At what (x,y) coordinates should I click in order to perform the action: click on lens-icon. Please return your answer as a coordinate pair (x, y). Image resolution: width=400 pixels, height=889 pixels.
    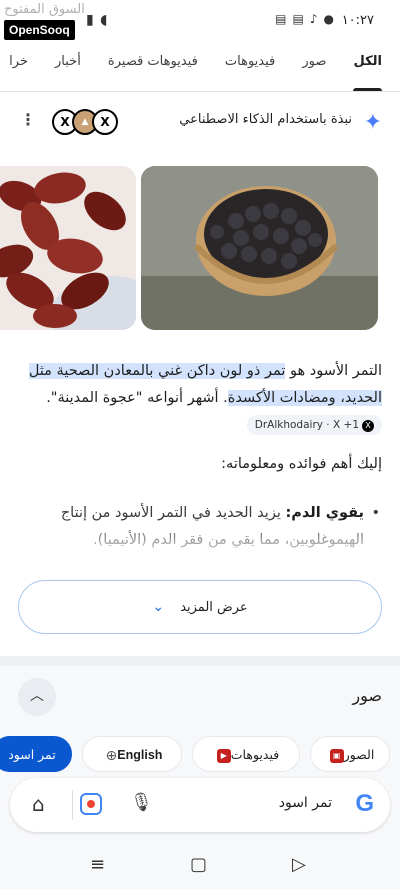
    Looking at the image, I should click on (91, 804).